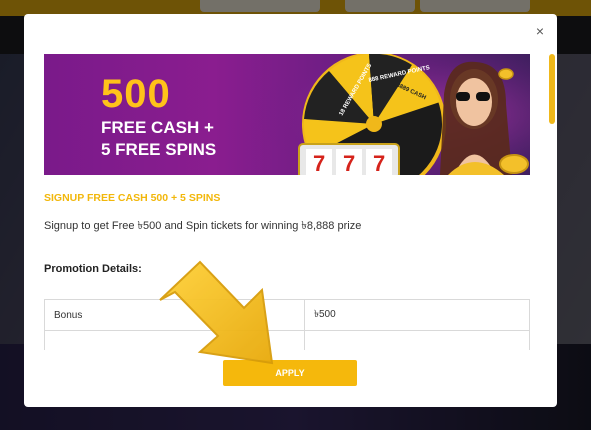  What do you see at coordinates (399, 74) in the screenshot?
I see `wheel-label: 888 REWARD POINTS` at bounding box center [399, 74].